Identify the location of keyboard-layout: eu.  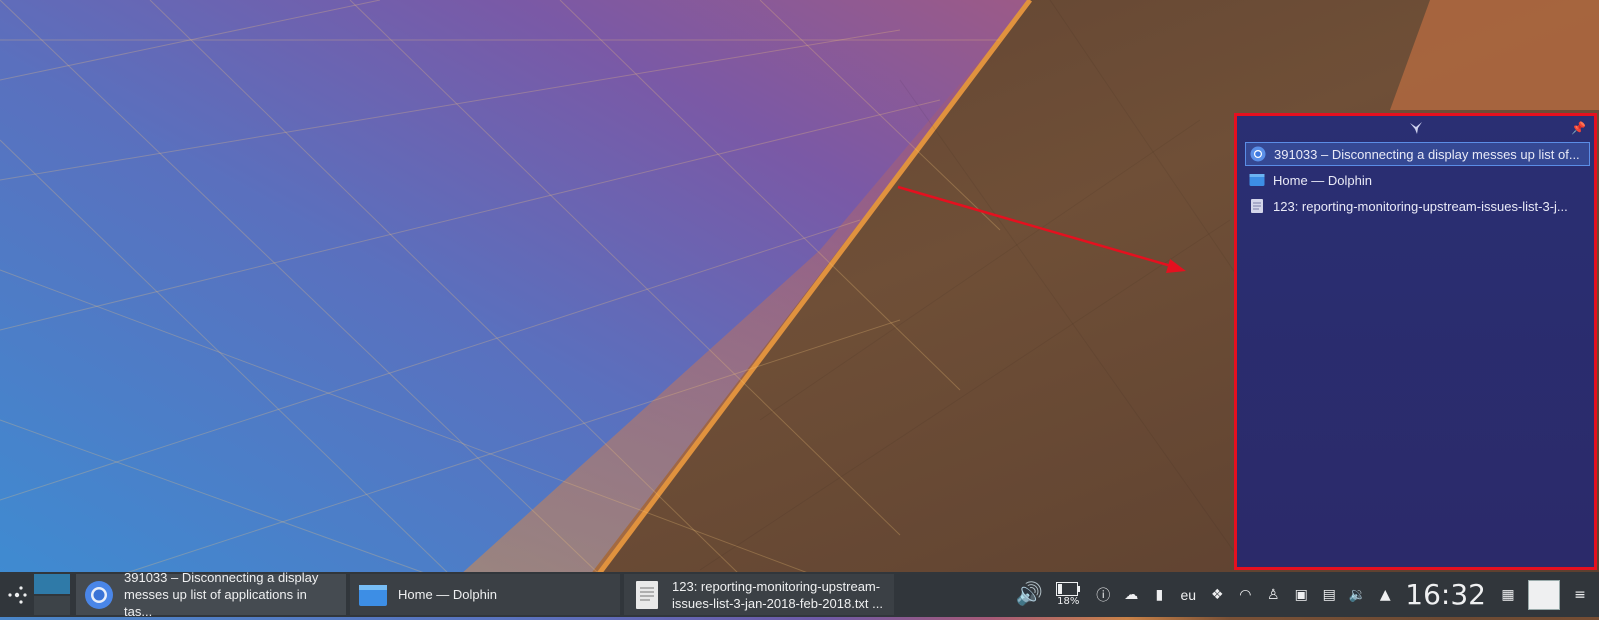
(1188, 595).